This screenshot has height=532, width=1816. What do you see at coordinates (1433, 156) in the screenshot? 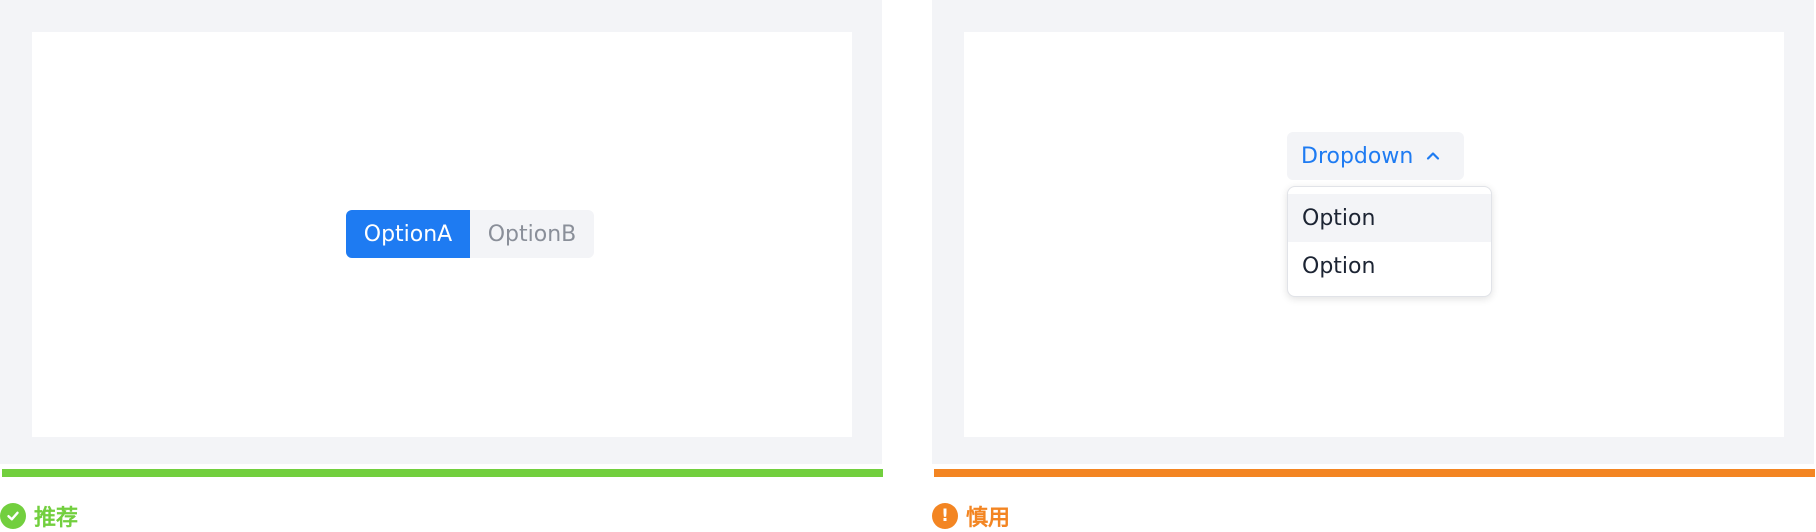
I see `chevron-up-icon` at bounding box center [1433, 156].